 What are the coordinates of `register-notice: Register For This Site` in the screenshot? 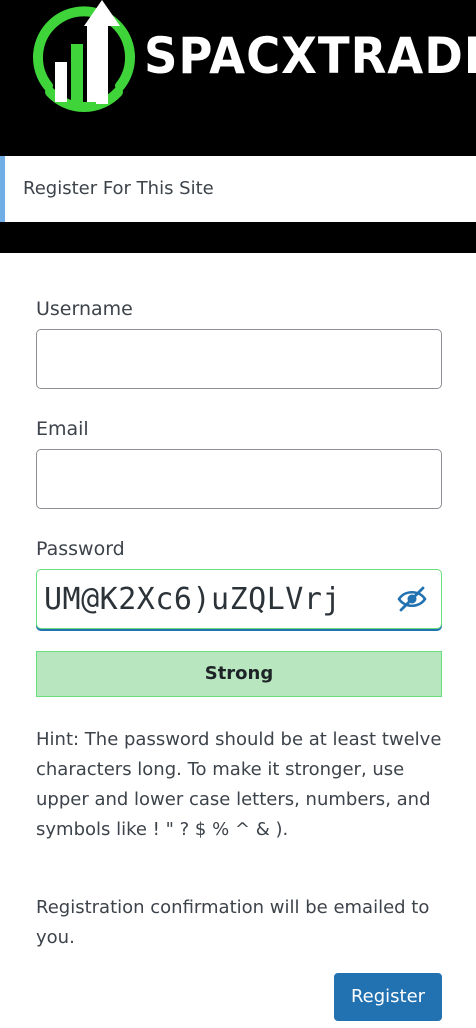 It's located at (238, 189).